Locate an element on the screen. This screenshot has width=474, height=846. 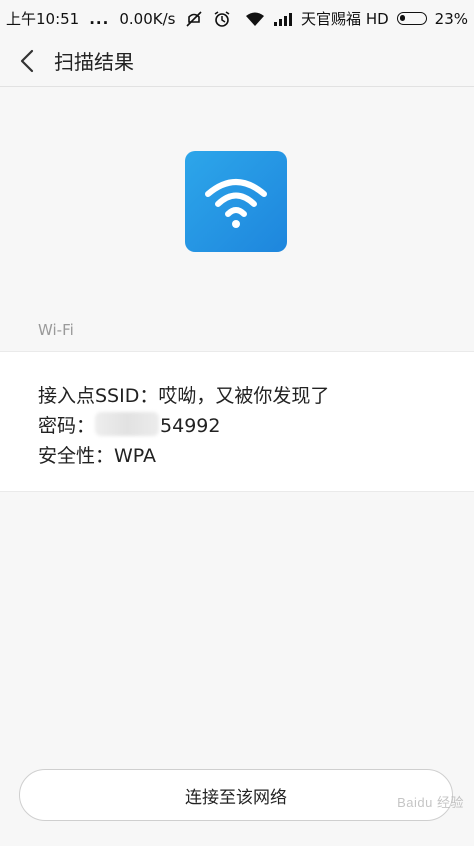
password-label: 密码： is located at coordinates (67, 426).